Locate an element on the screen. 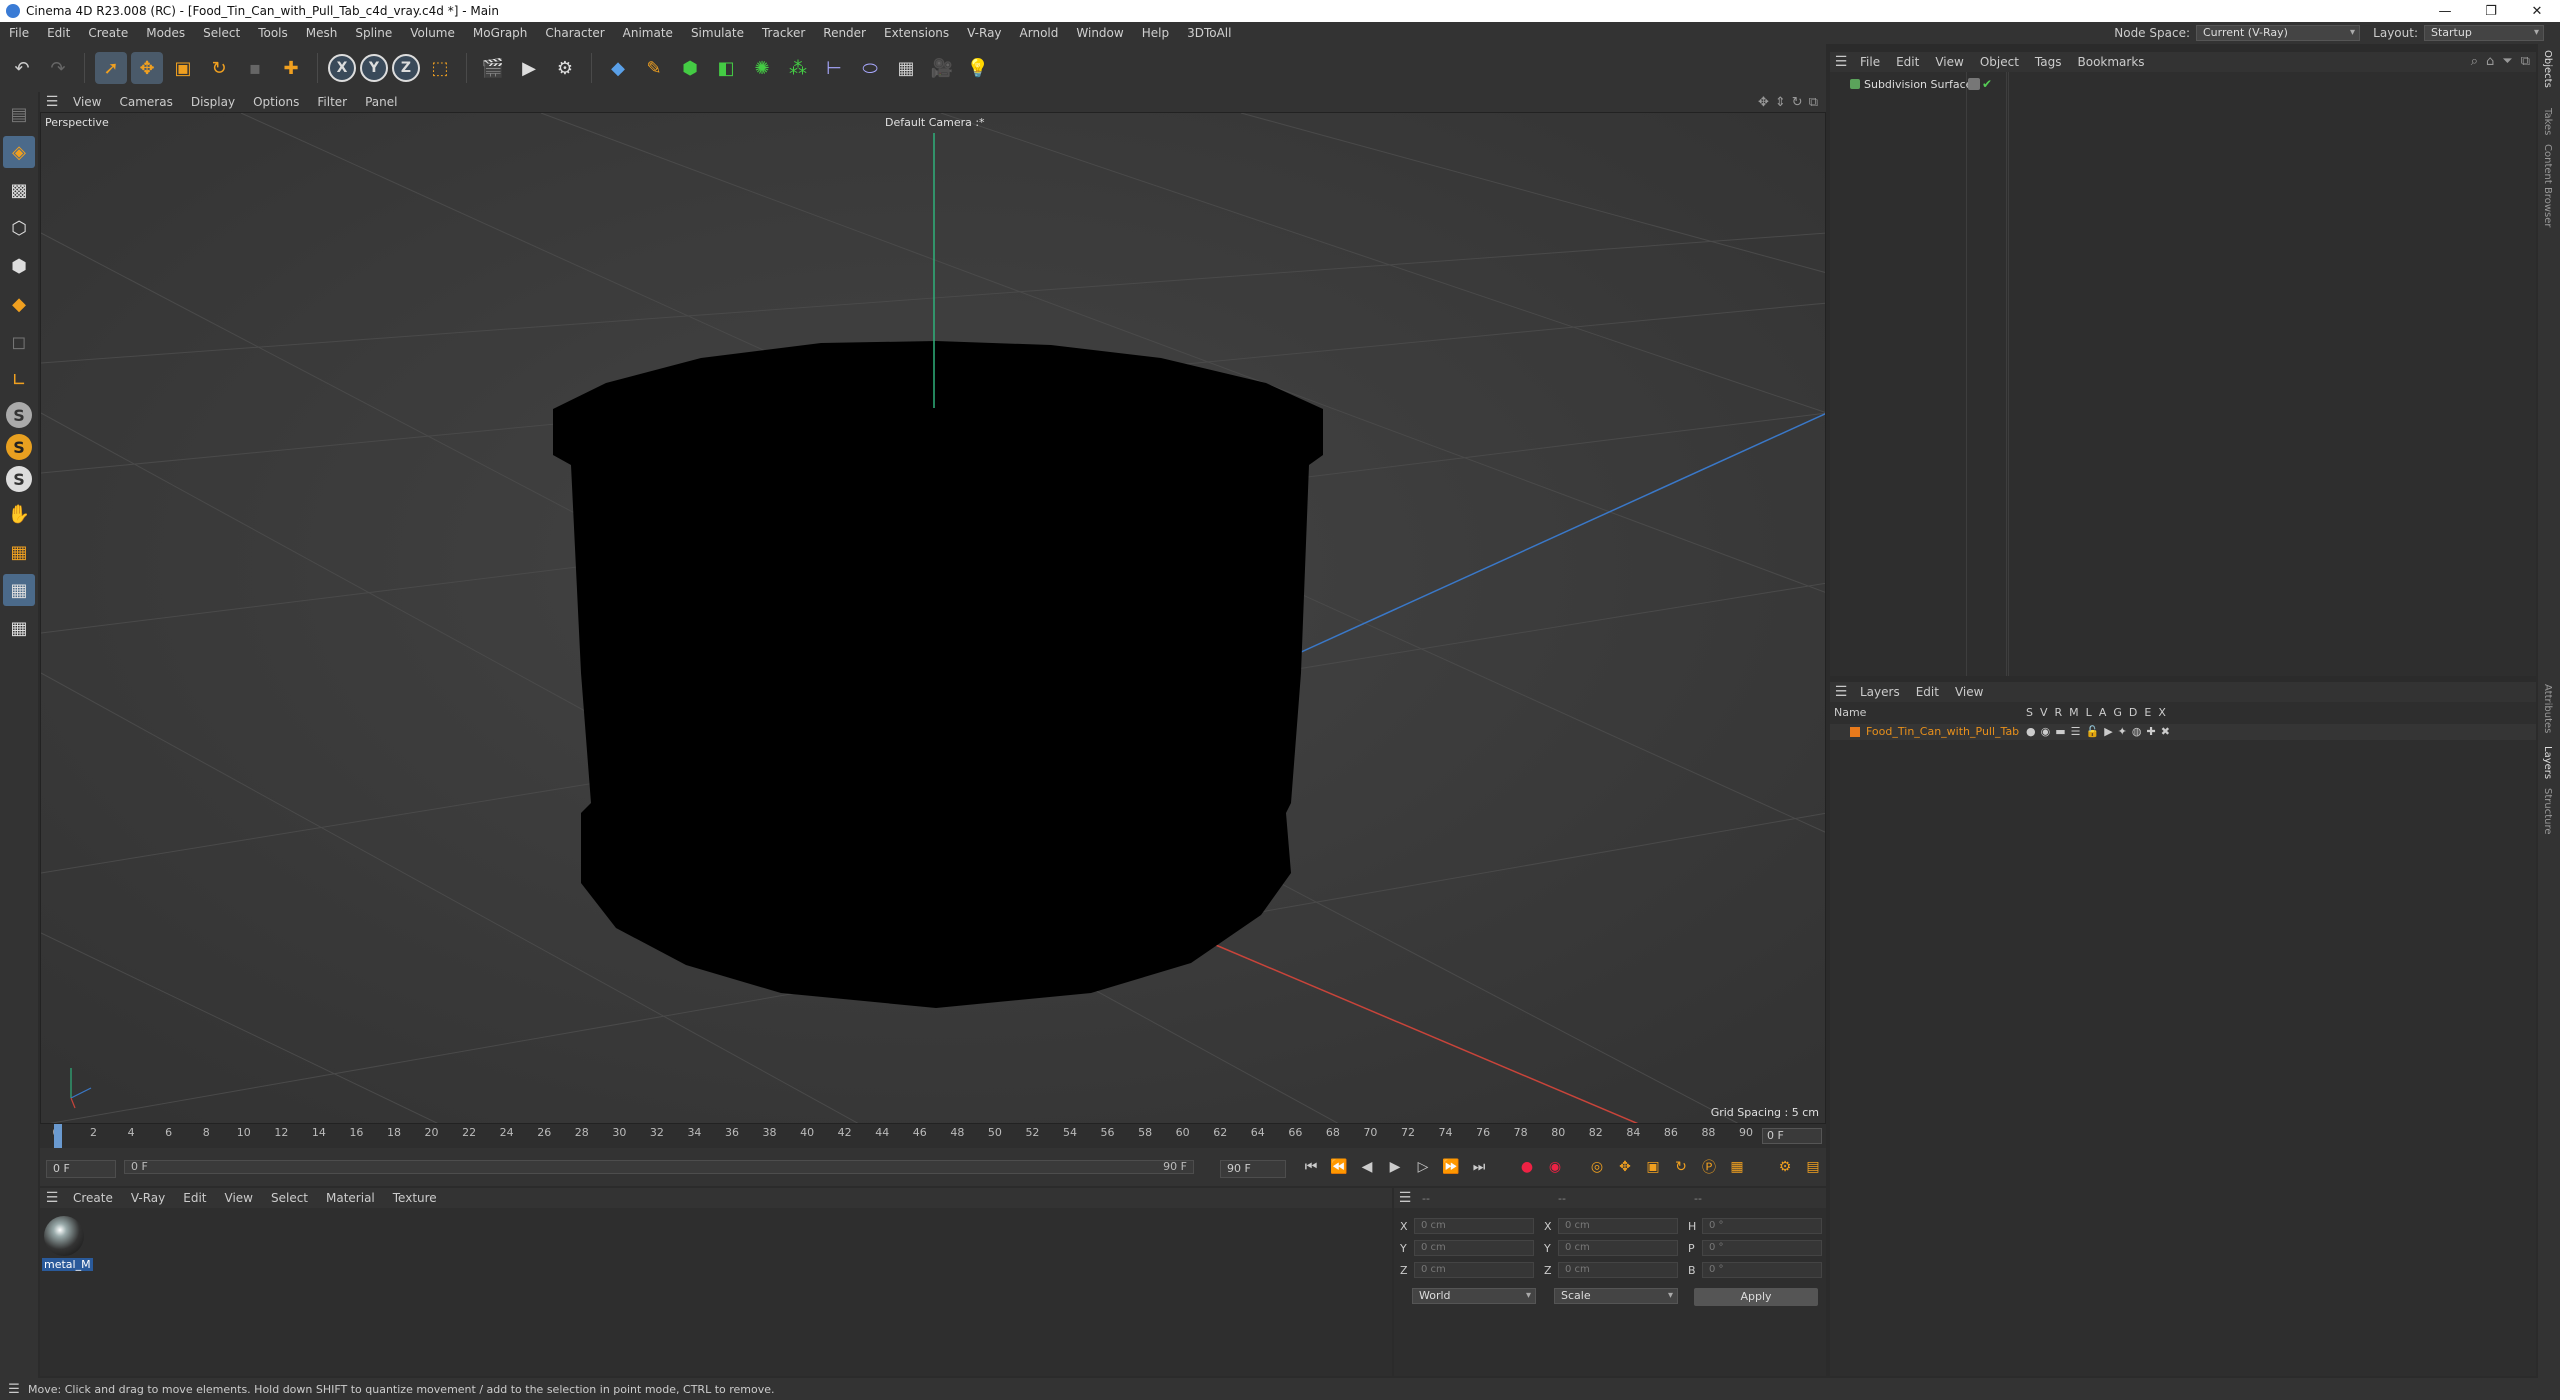  layer-menu-layers: Layers is located at coordinates (1880, 692).